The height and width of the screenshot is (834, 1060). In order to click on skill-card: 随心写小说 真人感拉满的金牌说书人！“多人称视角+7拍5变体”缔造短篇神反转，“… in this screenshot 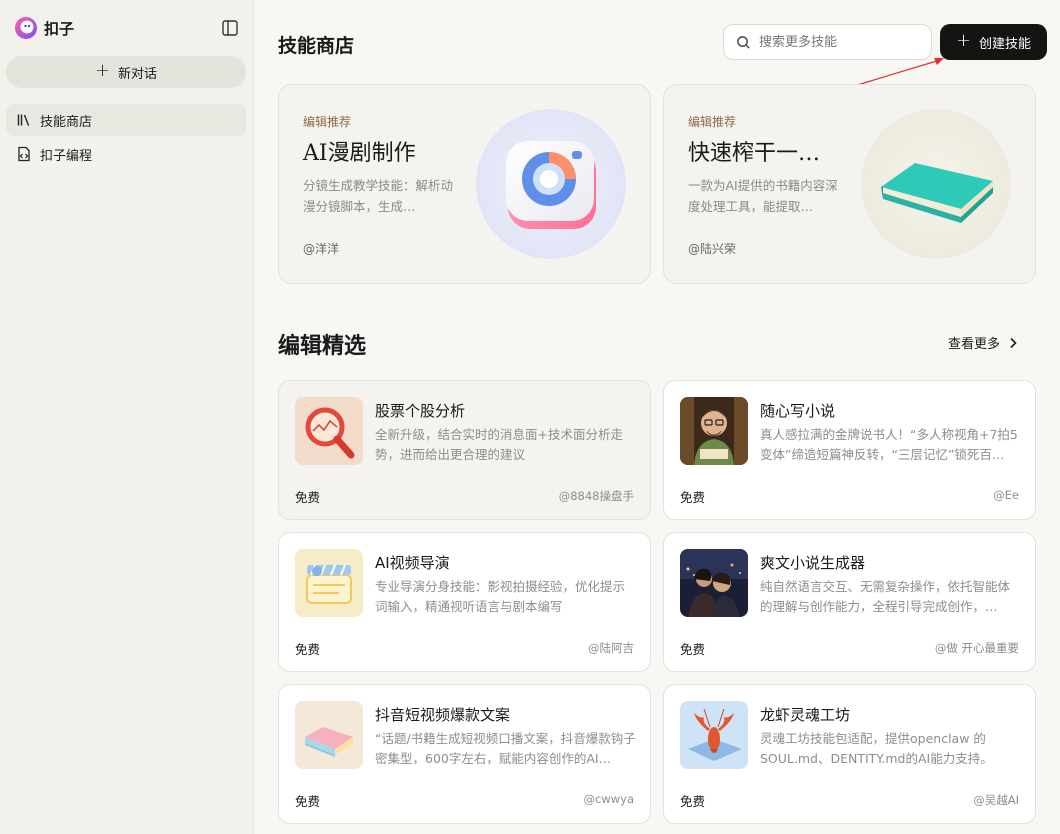, I will do `click(849, 450)`.